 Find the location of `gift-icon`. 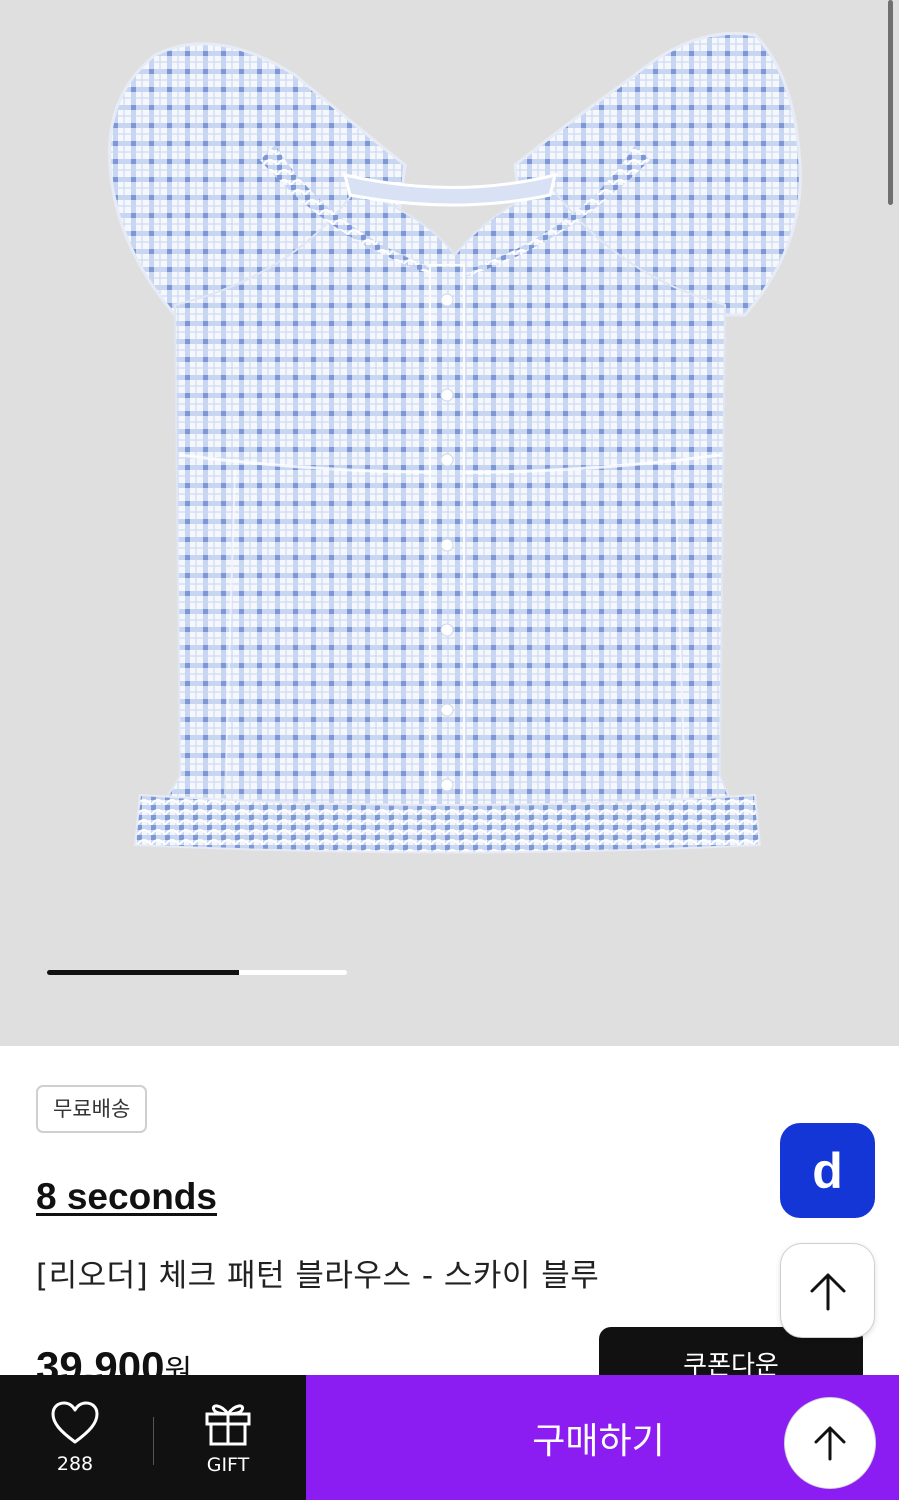

gift-icon is located at coordinates (228, 1424).